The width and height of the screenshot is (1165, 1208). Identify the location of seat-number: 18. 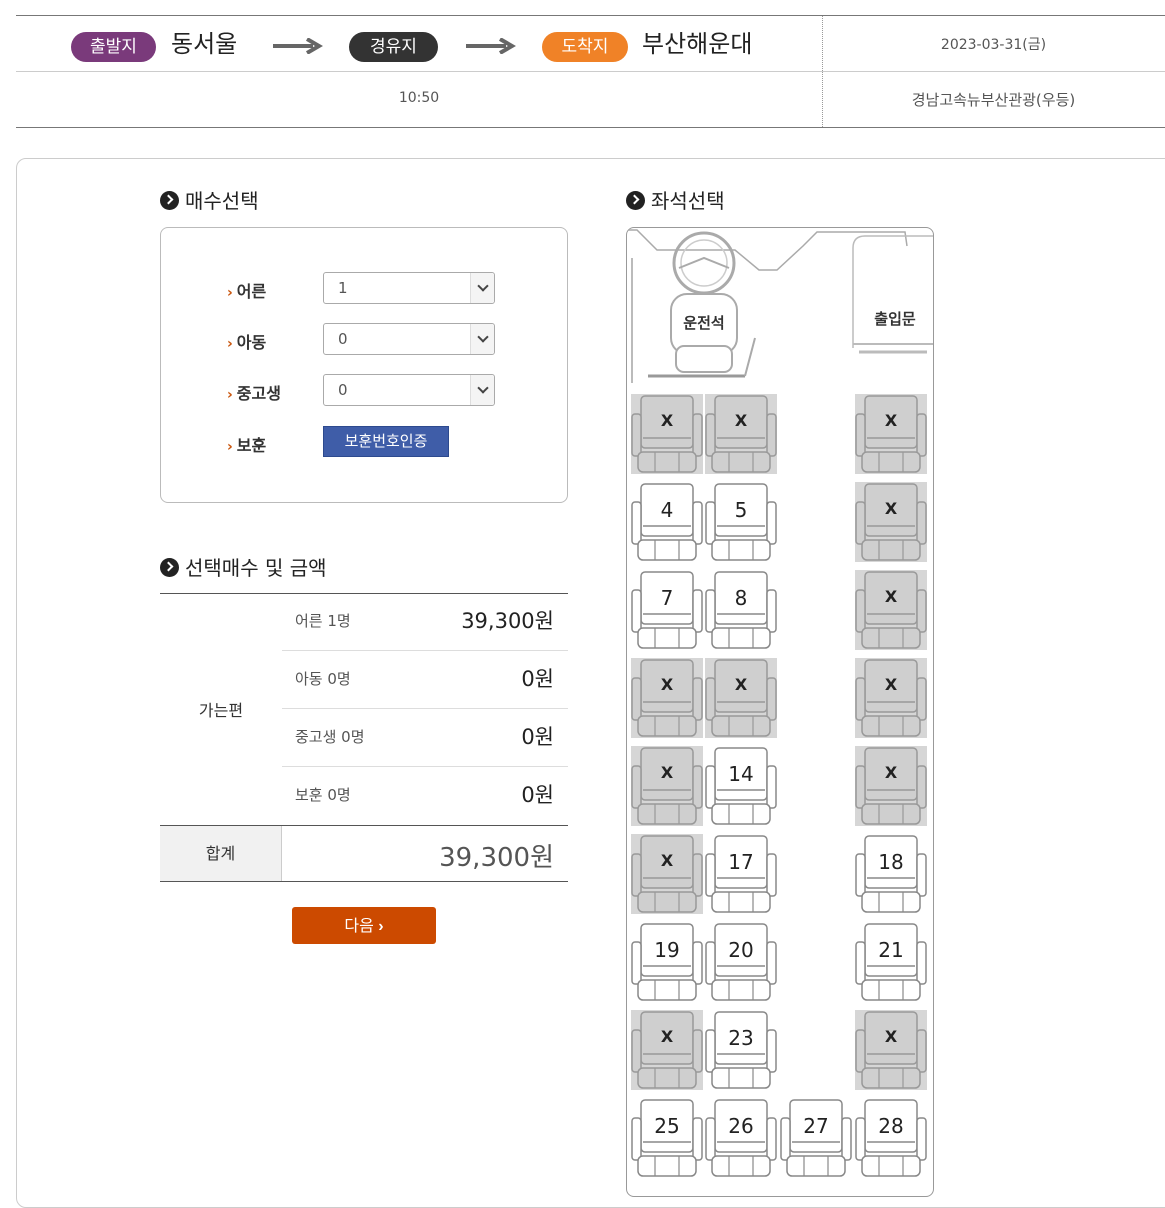
(891, 862).